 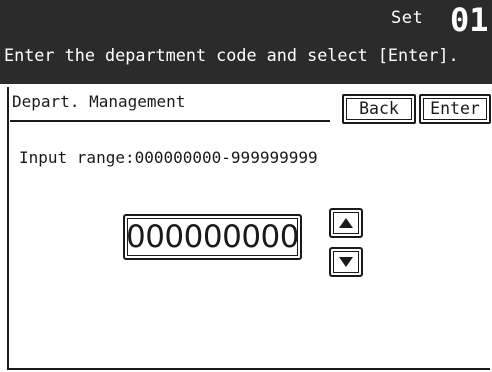 I want to click on decrement-button, so click(x=346, y=262).